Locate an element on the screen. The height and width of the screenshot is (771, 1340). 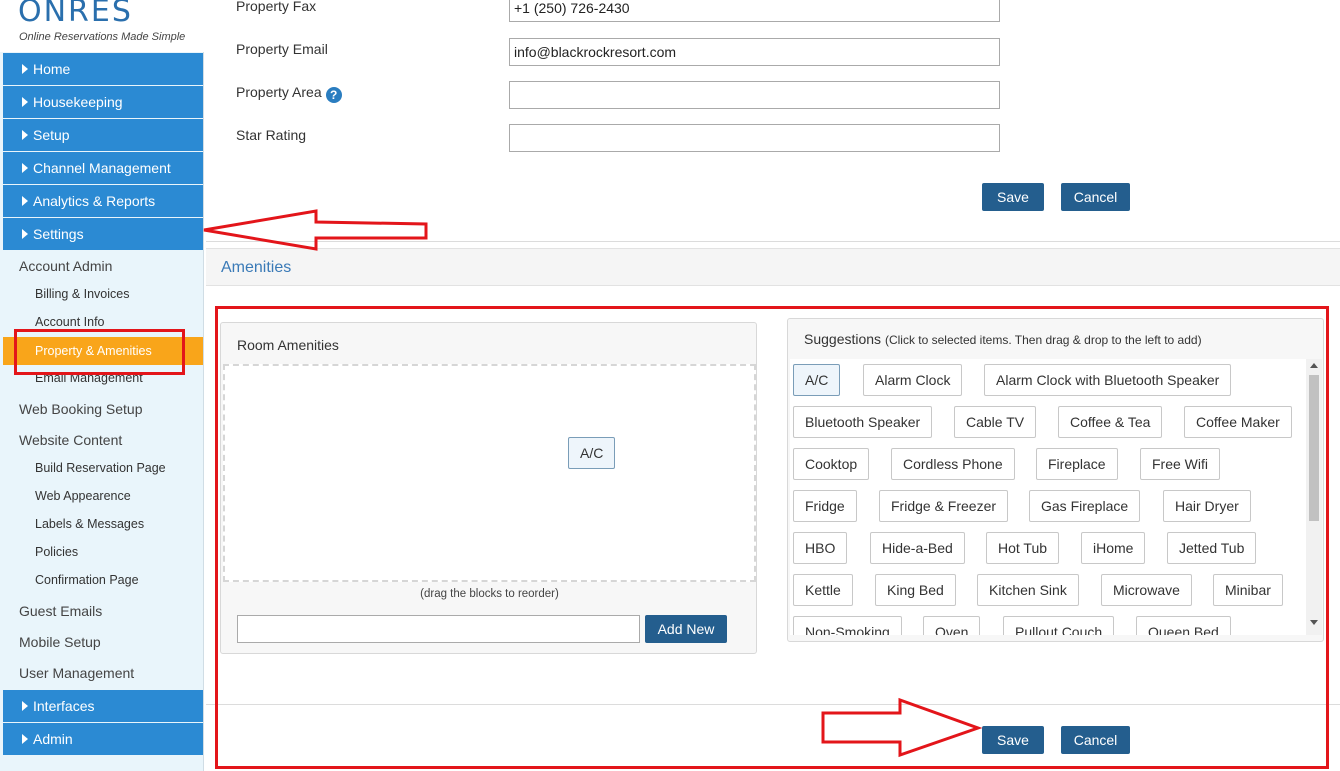
logo-tagline: Online Reservations Made Simple is located at coordinates (102, 37).